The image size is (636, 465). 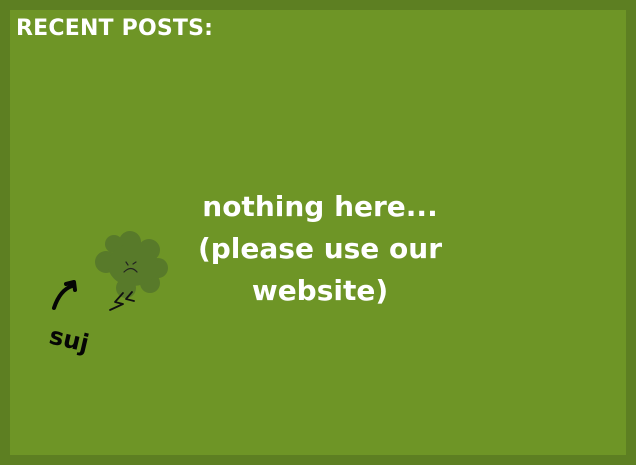 I want to click on sad-clover-mascot-icon: suj, so click(x=107, y=294).